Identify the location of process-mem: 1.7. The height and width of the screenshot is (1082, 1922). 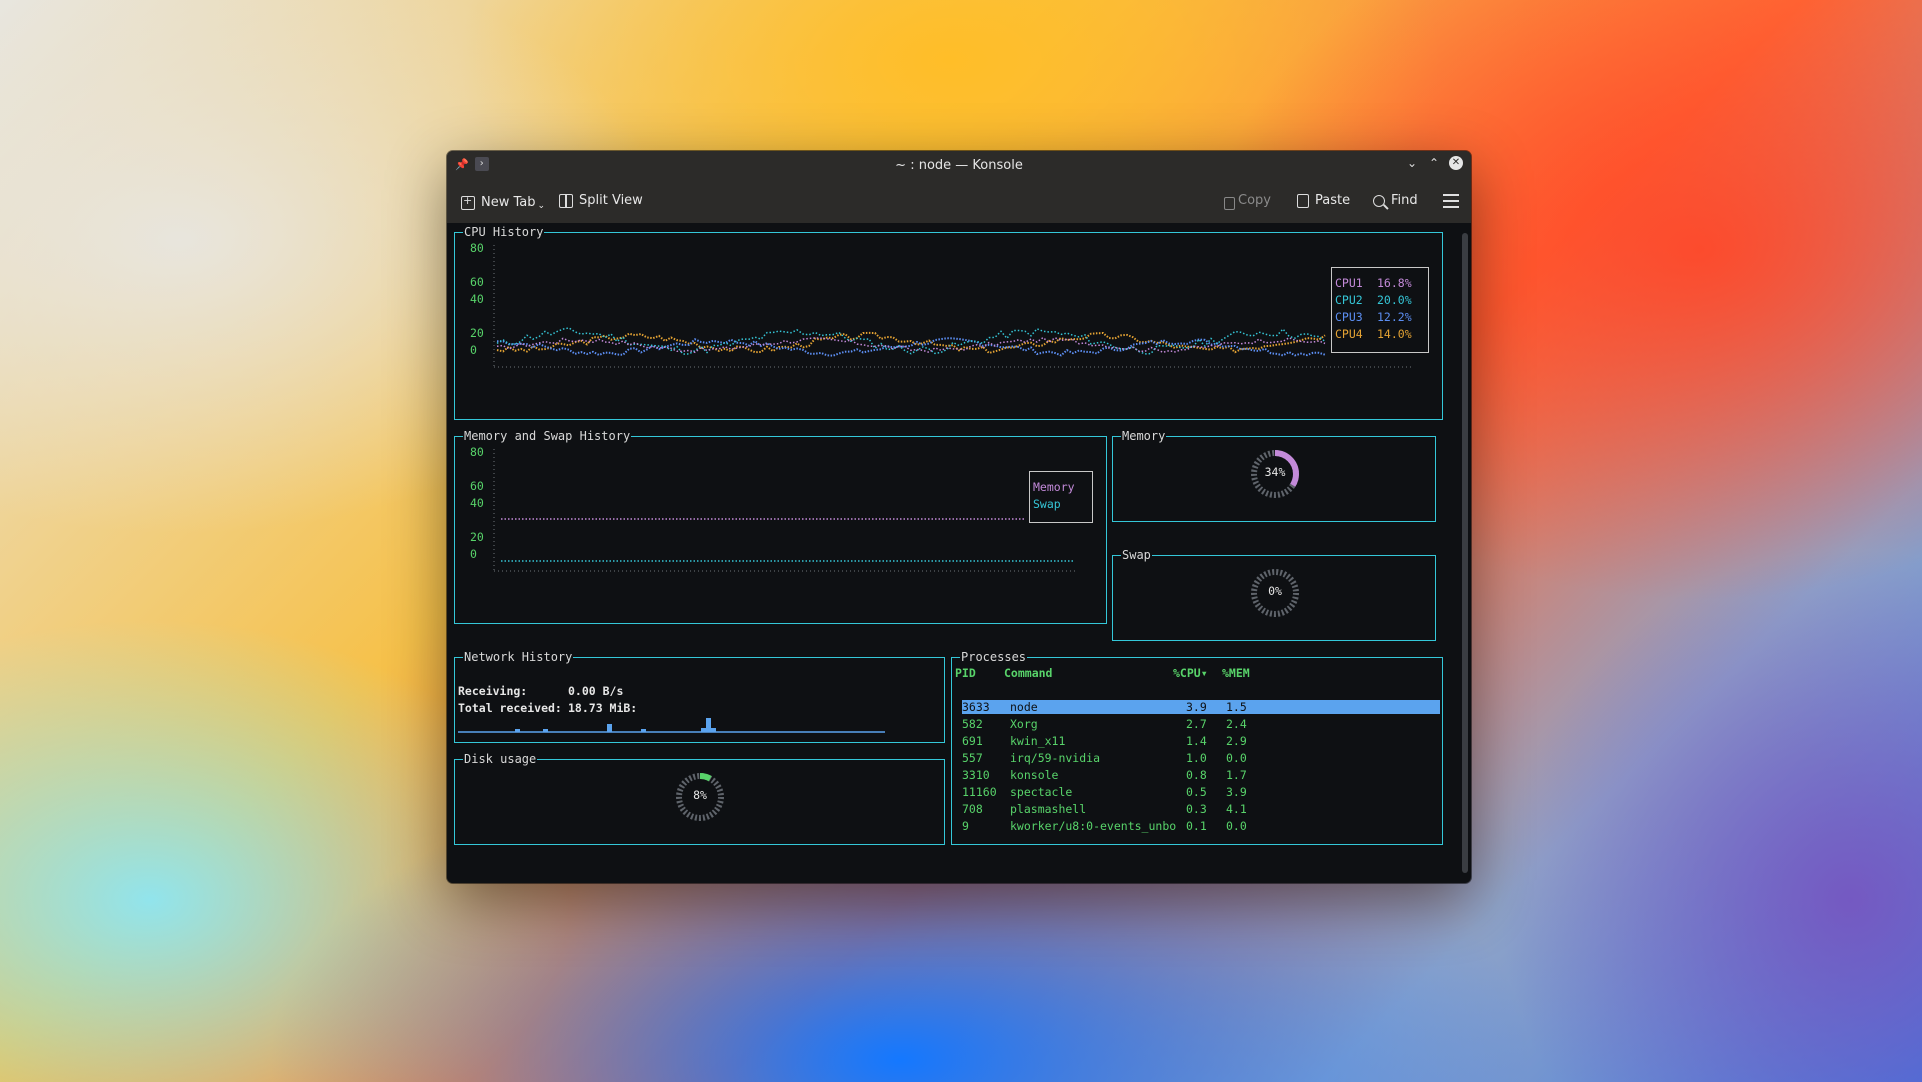
(1236, 775).